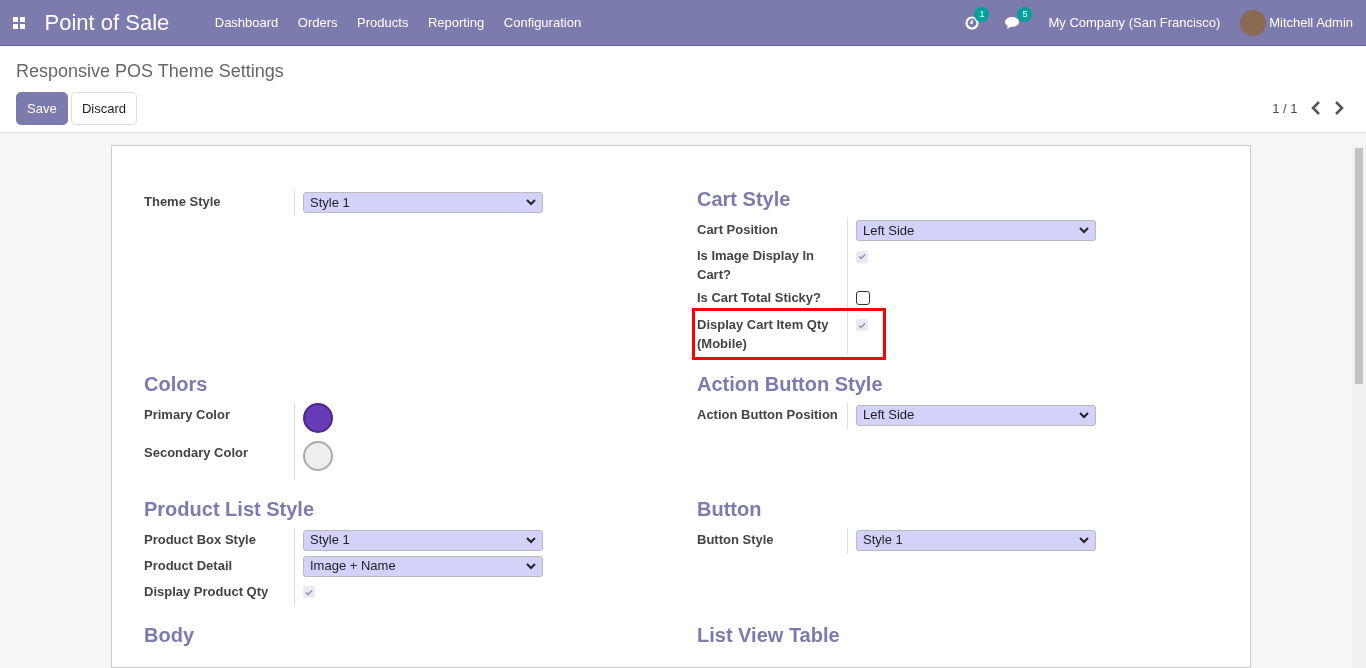 This screenshot has height=668, width=1366. What do you see at coordinates (1315, 108) in the screenshot?
I see `previous-icon` at bounding box center [1315, 108].